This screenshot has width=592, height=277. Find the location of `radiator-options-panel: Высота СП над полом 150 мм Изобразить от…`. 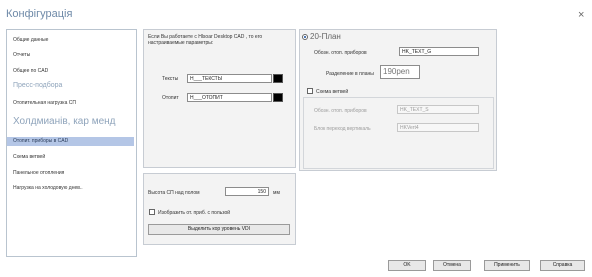

radiator-options-panel: Высота СП над полом 150 мм Изобразить от… is located at coordinates (219, 209).